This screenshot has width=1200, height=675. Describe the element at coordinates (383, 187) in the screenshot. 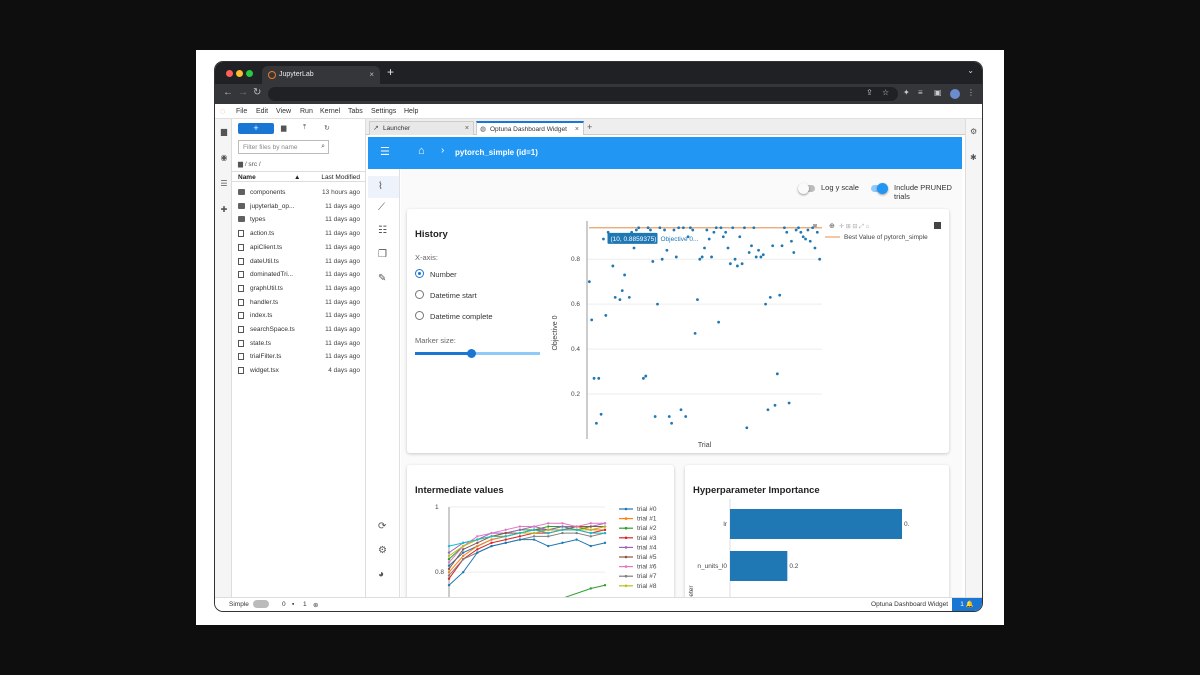

I see `history-chart-icon: ⌇` at that location.